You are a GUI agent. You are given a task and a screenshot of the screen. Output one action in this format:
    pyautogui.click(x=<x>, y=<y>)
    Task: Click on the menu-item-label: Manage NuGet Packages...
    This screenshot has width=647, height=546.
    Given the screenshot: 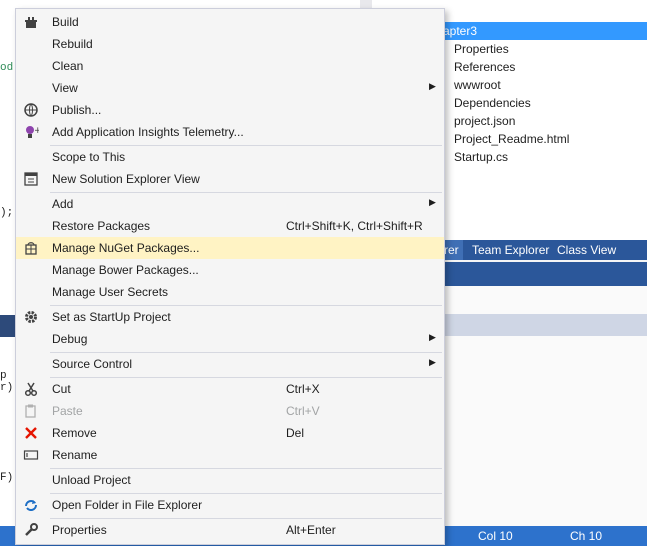 What is the action you would take?
    pyautogui.click(x=126, y=248)
    